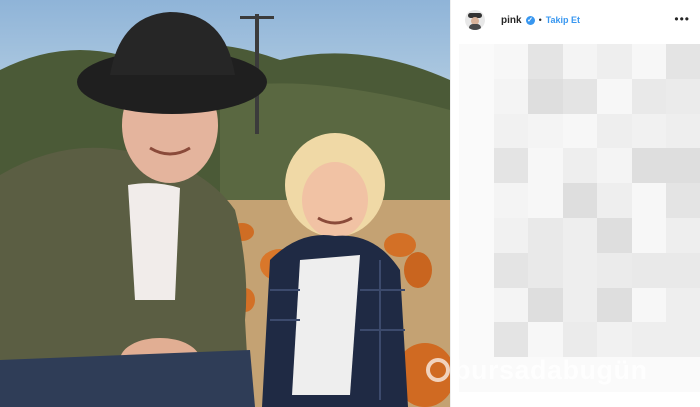 This screenshot has height=407, width=700. Describe the element at coordinates (475, 27) in the screenshot. I see `avatar-body` at that location.